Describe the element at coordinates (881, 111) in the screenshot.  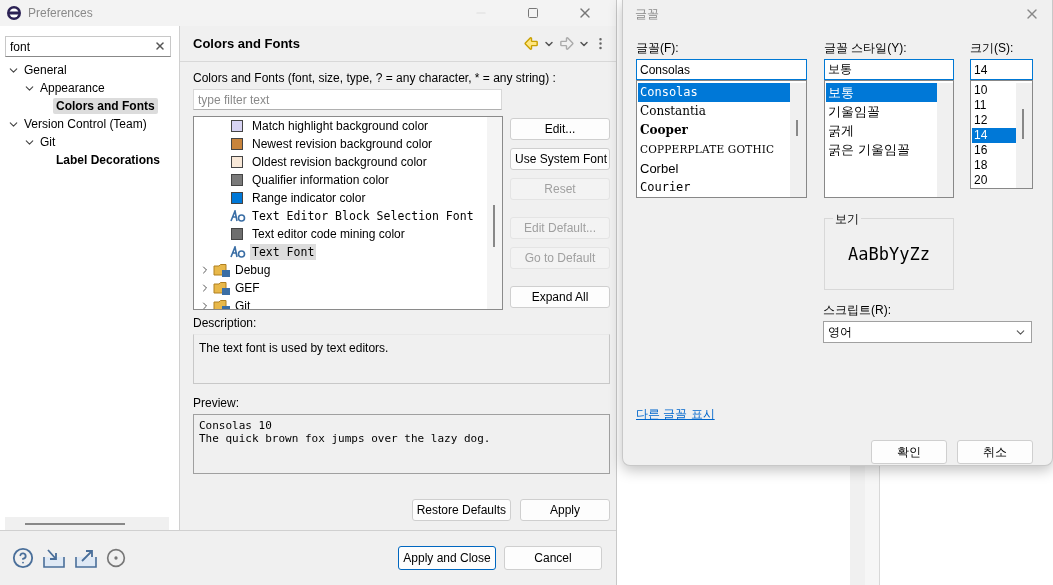
I see `style-option: 기울임꼴` at that location.